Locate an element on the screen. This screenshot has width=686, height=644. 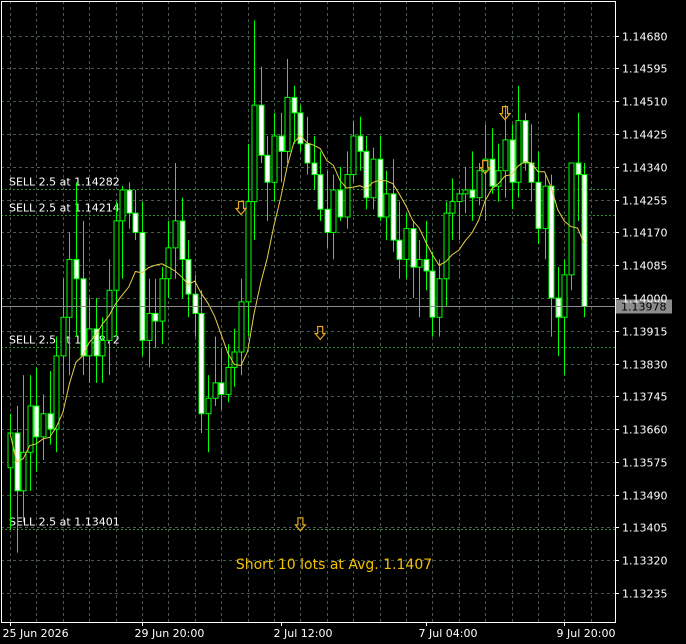
x-tick-label: 2 Jul 12:00 is located at coordinates (303, 633).